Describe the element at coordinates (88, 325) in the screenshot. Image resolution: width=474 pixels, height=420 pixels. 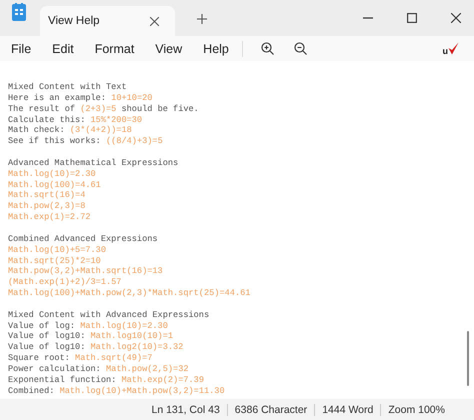
I see `text-line: Value of log: Math.log(10)=2.30` at that location.